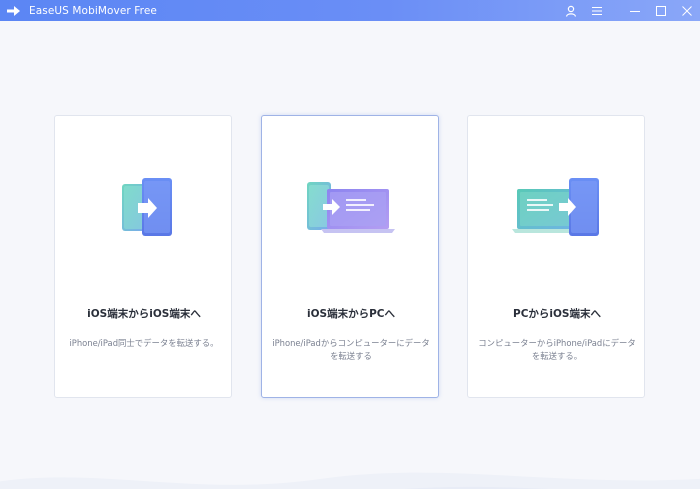  Describe the element at coordinates (93, 10) in the screenshot. I see `app-title: EaseUS MobiMover Free` at that location.